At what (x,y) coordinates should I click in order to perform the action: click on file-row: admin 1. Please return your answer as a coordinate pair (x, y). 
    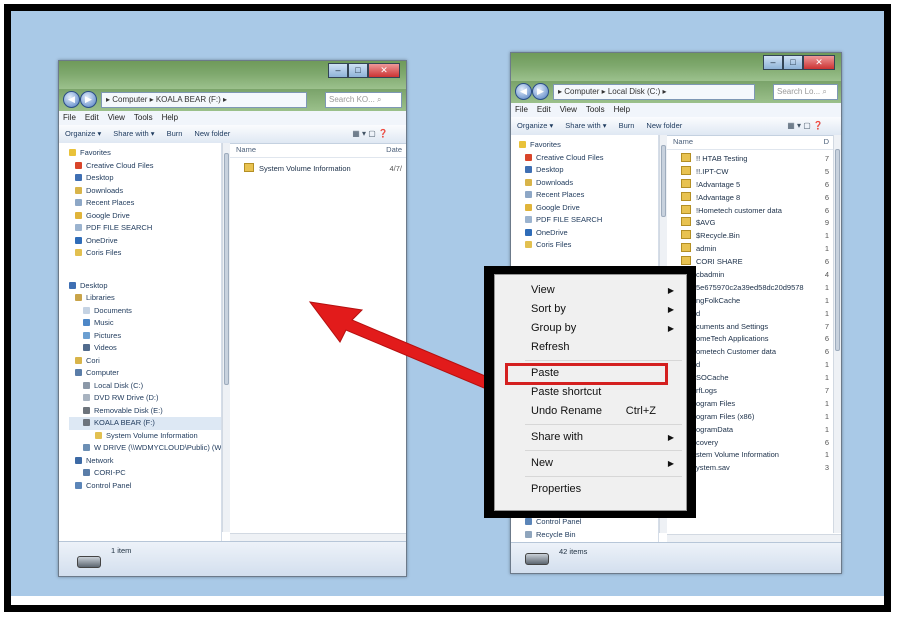
    Looking at the image, I should click on (750, 249).